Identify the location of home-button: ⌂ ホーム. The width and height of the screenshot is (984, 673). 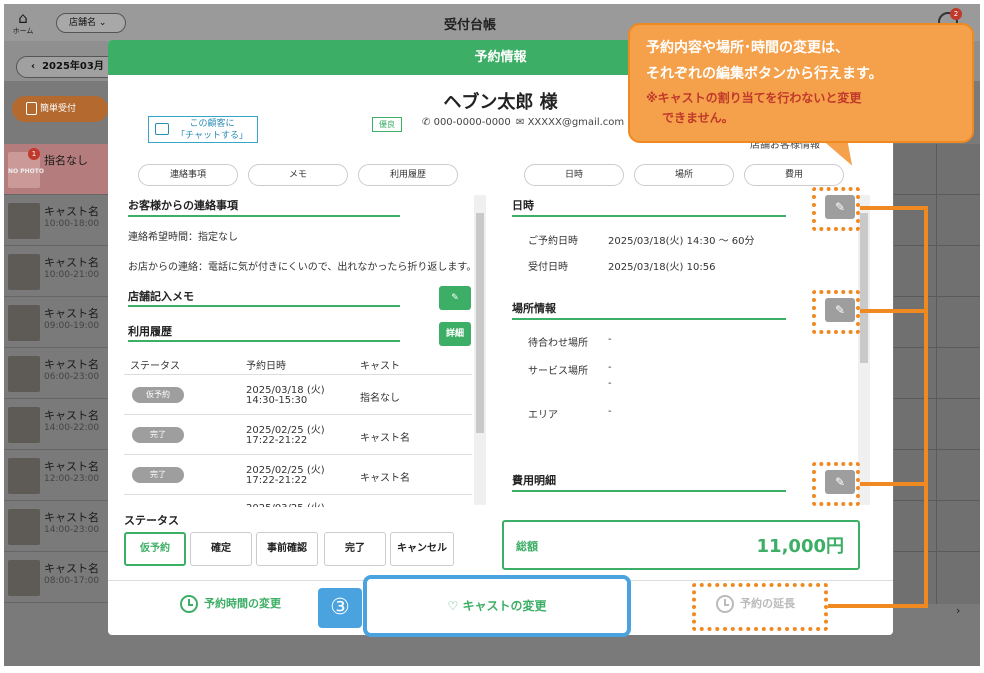
(23, 23).